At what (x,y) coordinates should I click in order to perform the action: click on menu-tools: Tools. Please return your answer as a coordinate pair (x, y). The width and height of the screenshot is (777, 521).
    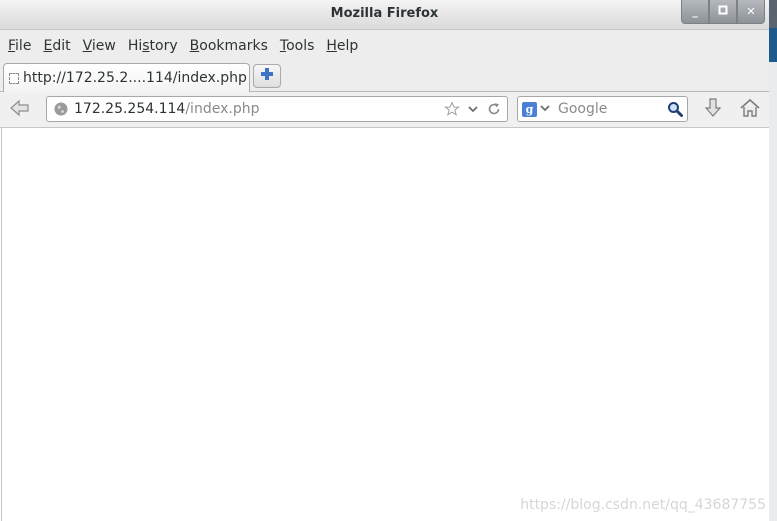
    Looking at the image, I should click on (297, 46).